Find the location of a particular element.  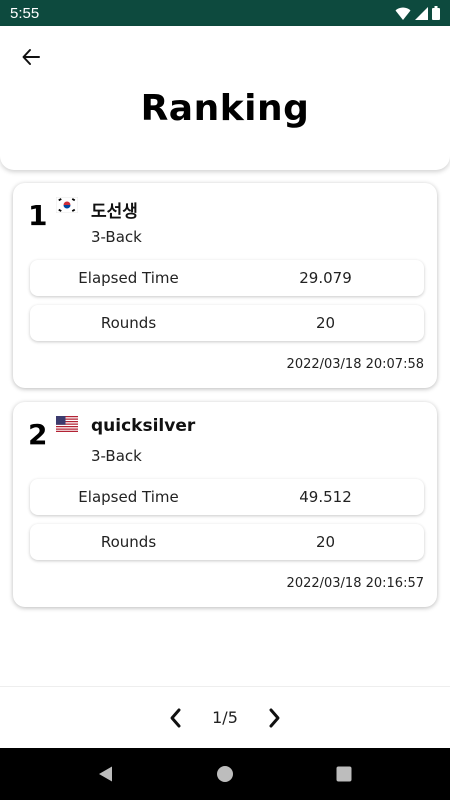

previous-page-button is located at coordinates (176, 718).